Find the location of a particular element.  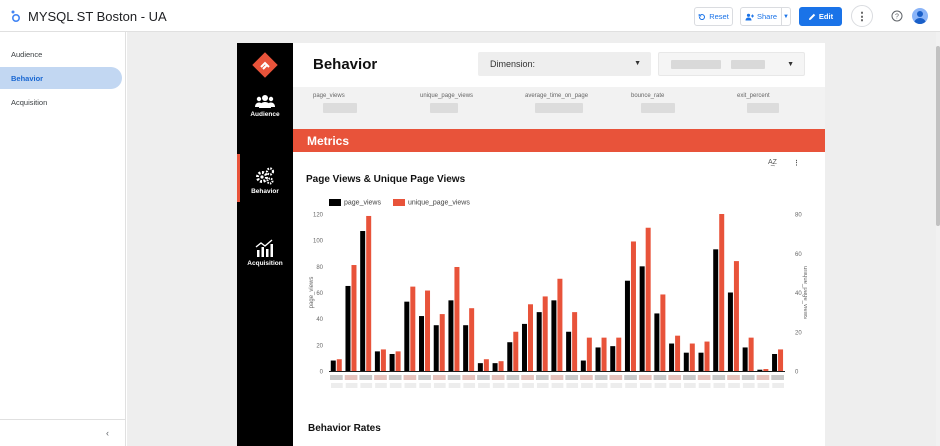

vertical-dots-icon: ⋮ is located at coordinates (862, 16).